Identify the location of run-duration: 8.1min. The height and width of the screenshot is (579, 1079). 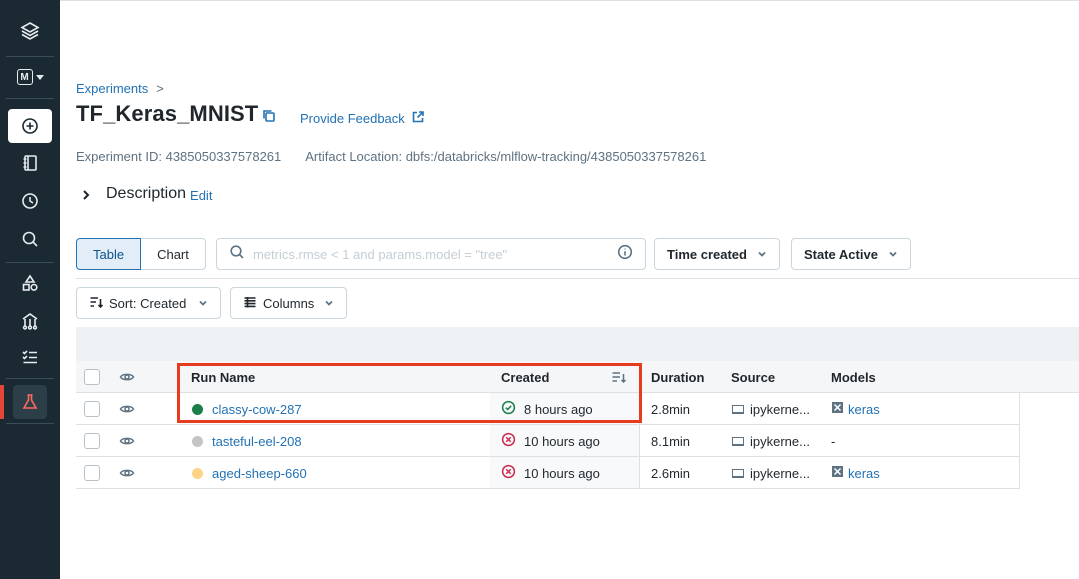
(671, 441).